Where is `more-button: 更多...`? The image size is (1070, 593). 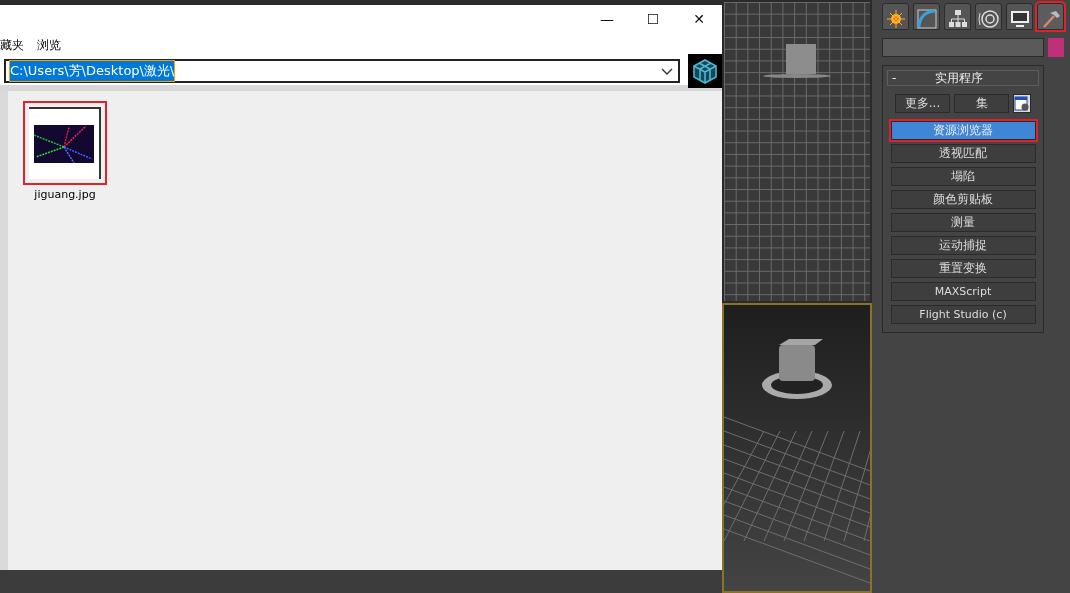 more-button: 更多... is located at coordinates (922, 103).